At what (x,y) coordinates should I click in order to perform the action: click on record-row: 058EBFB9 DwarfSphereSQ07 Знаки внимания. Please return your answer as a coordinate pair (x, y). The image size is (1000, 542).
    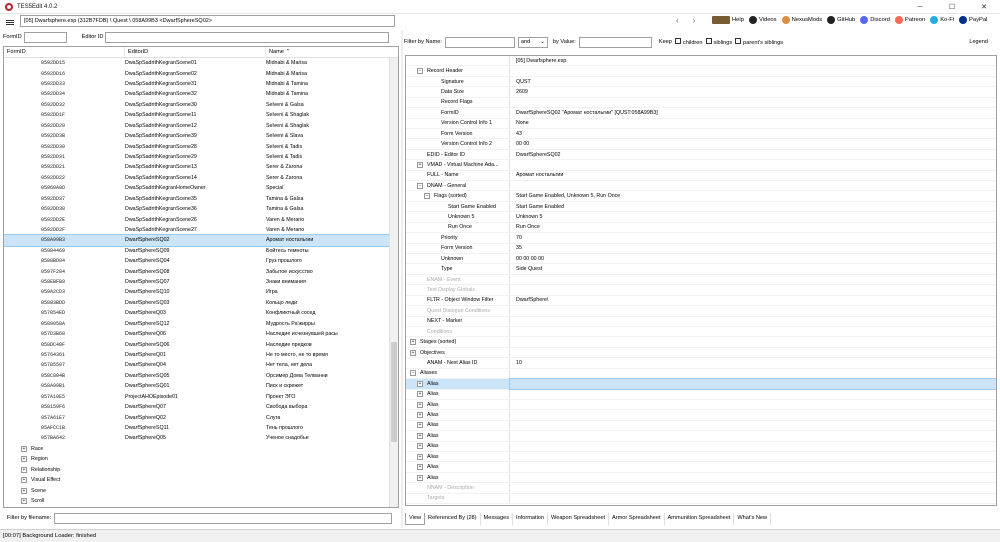
    Looking at the image, I should click on (201, 282).